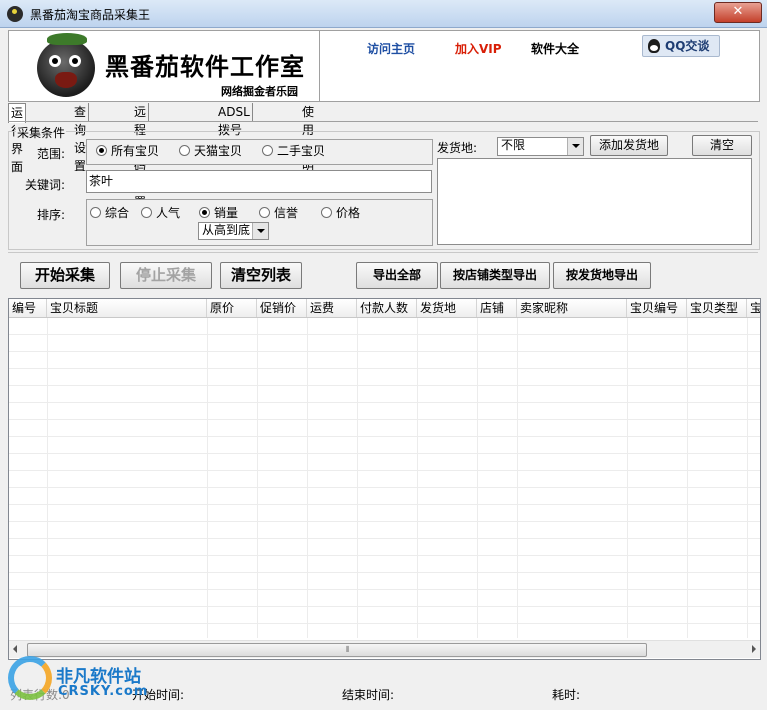  I want to click on col-header: 宝贝编号, so click(657, 308).